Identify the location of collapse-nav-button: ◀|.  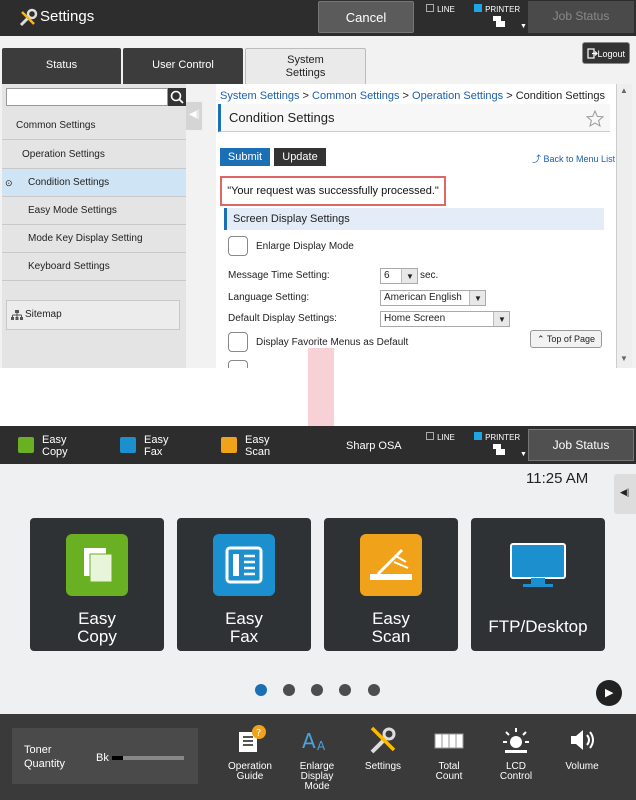
(194, 116).